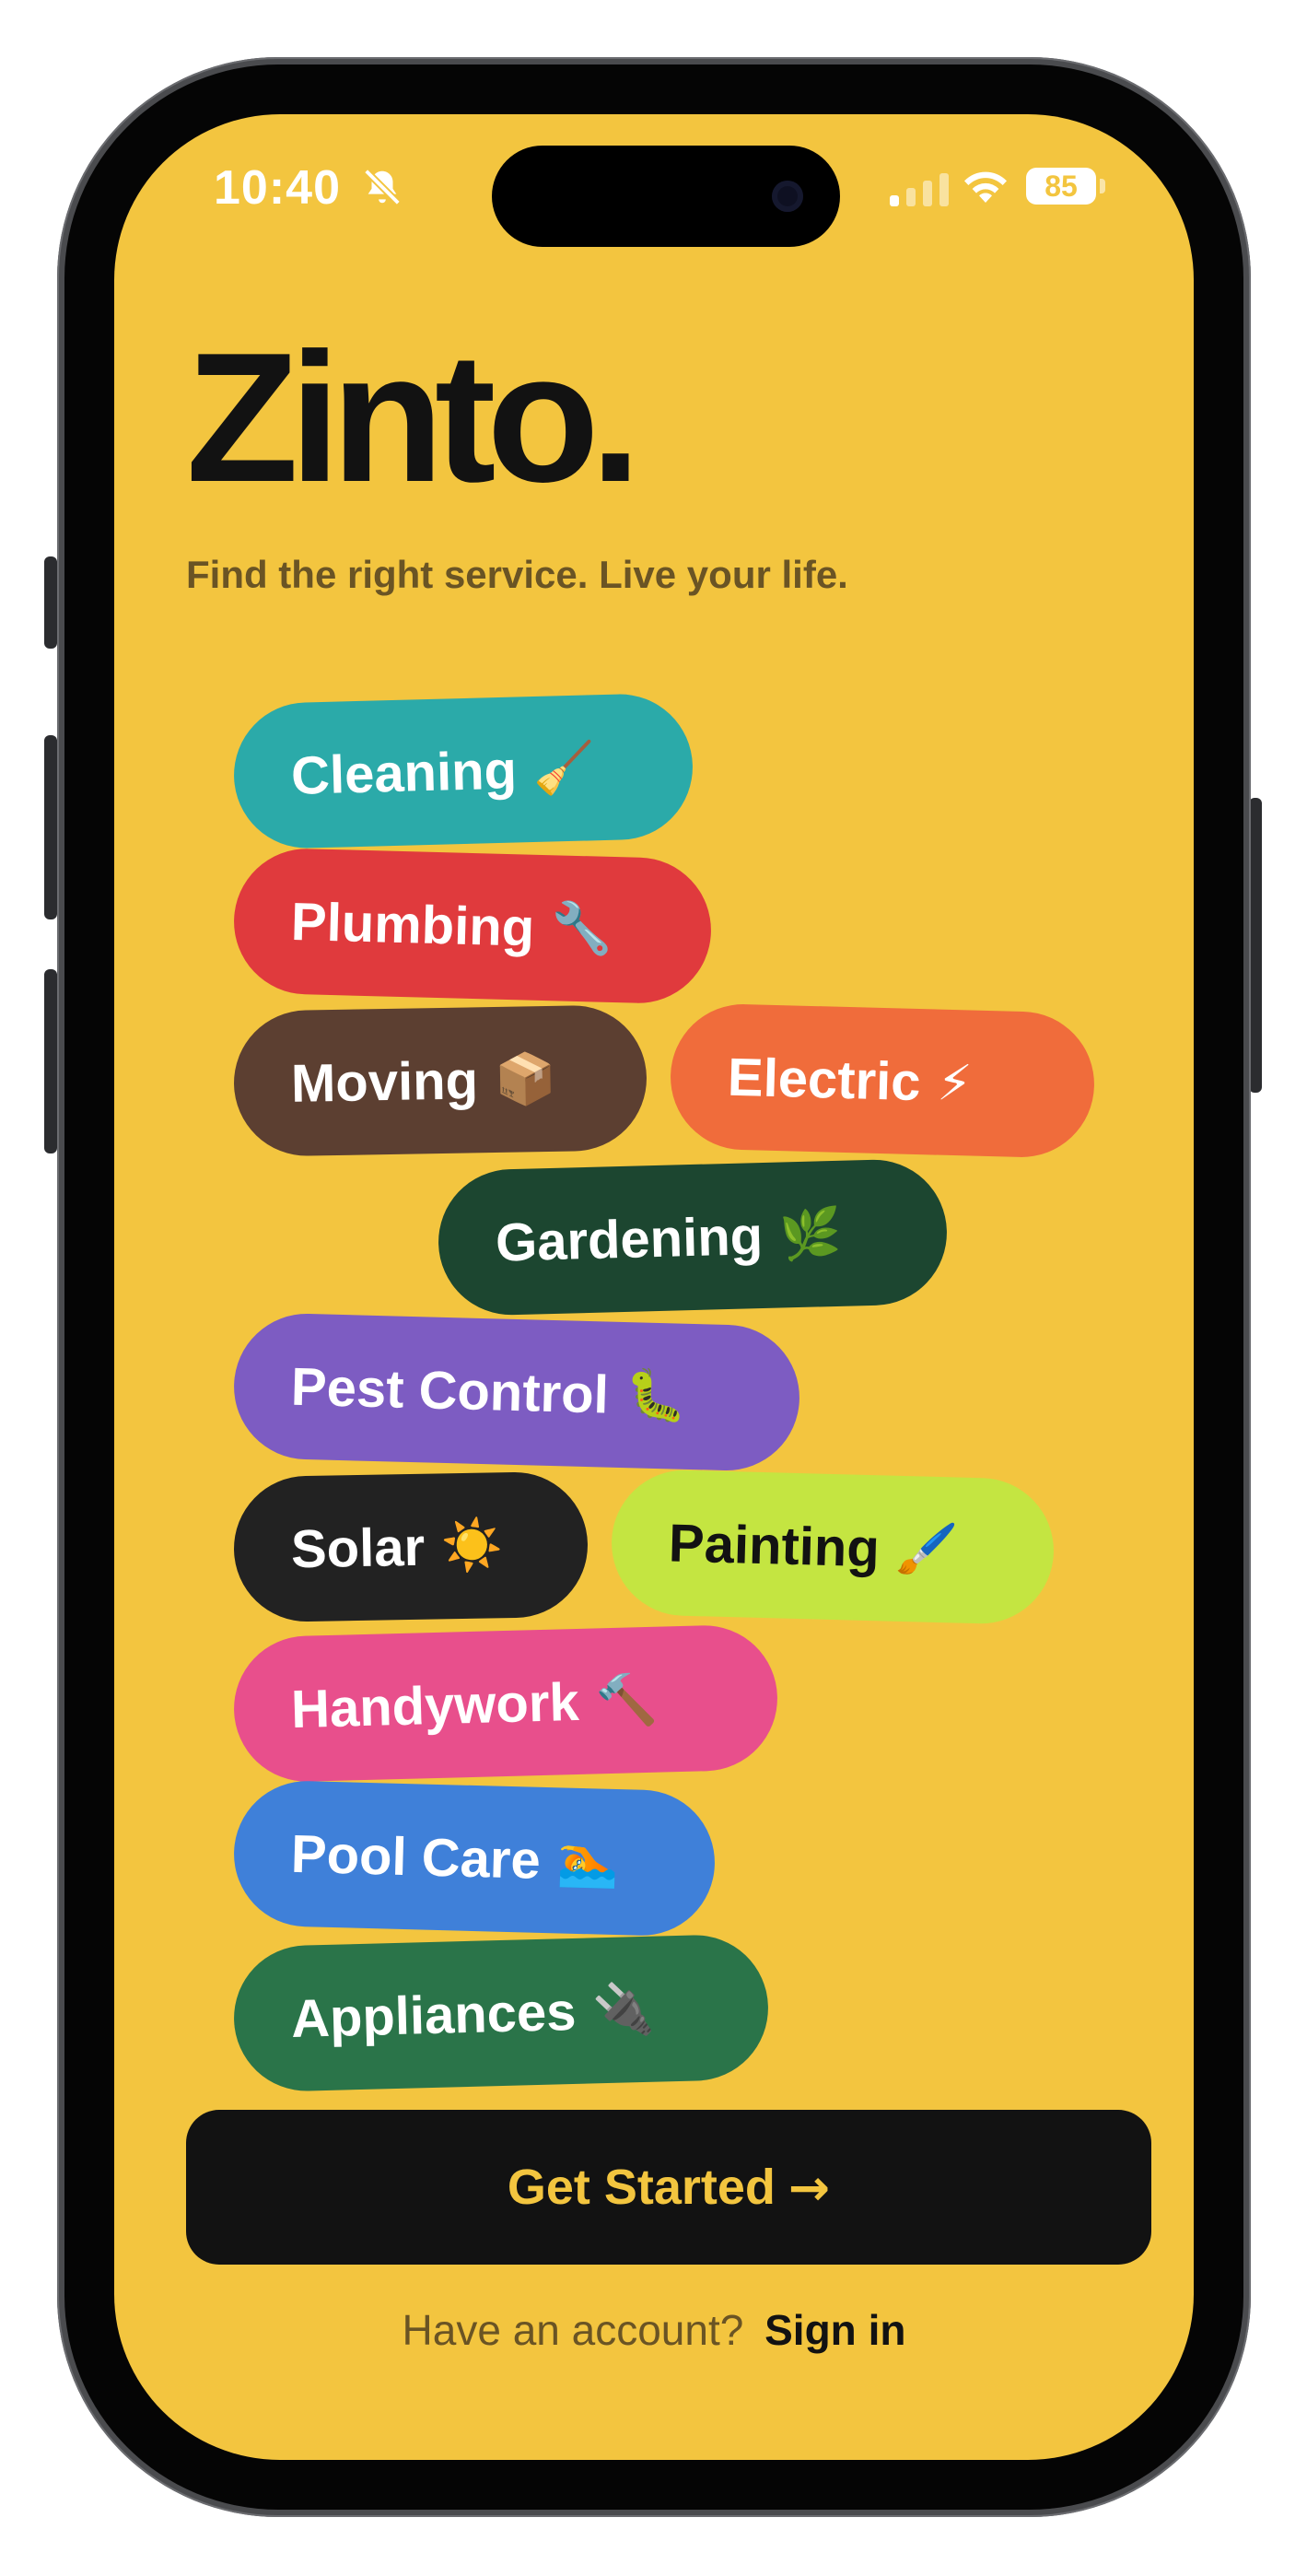 Image resolution: width=1307 pixels, height=2576 pixels. What do you see at coordinates (384, 1081) in the screenshot?
I see `service-label: Moving` at bounding box center [384, 1081].